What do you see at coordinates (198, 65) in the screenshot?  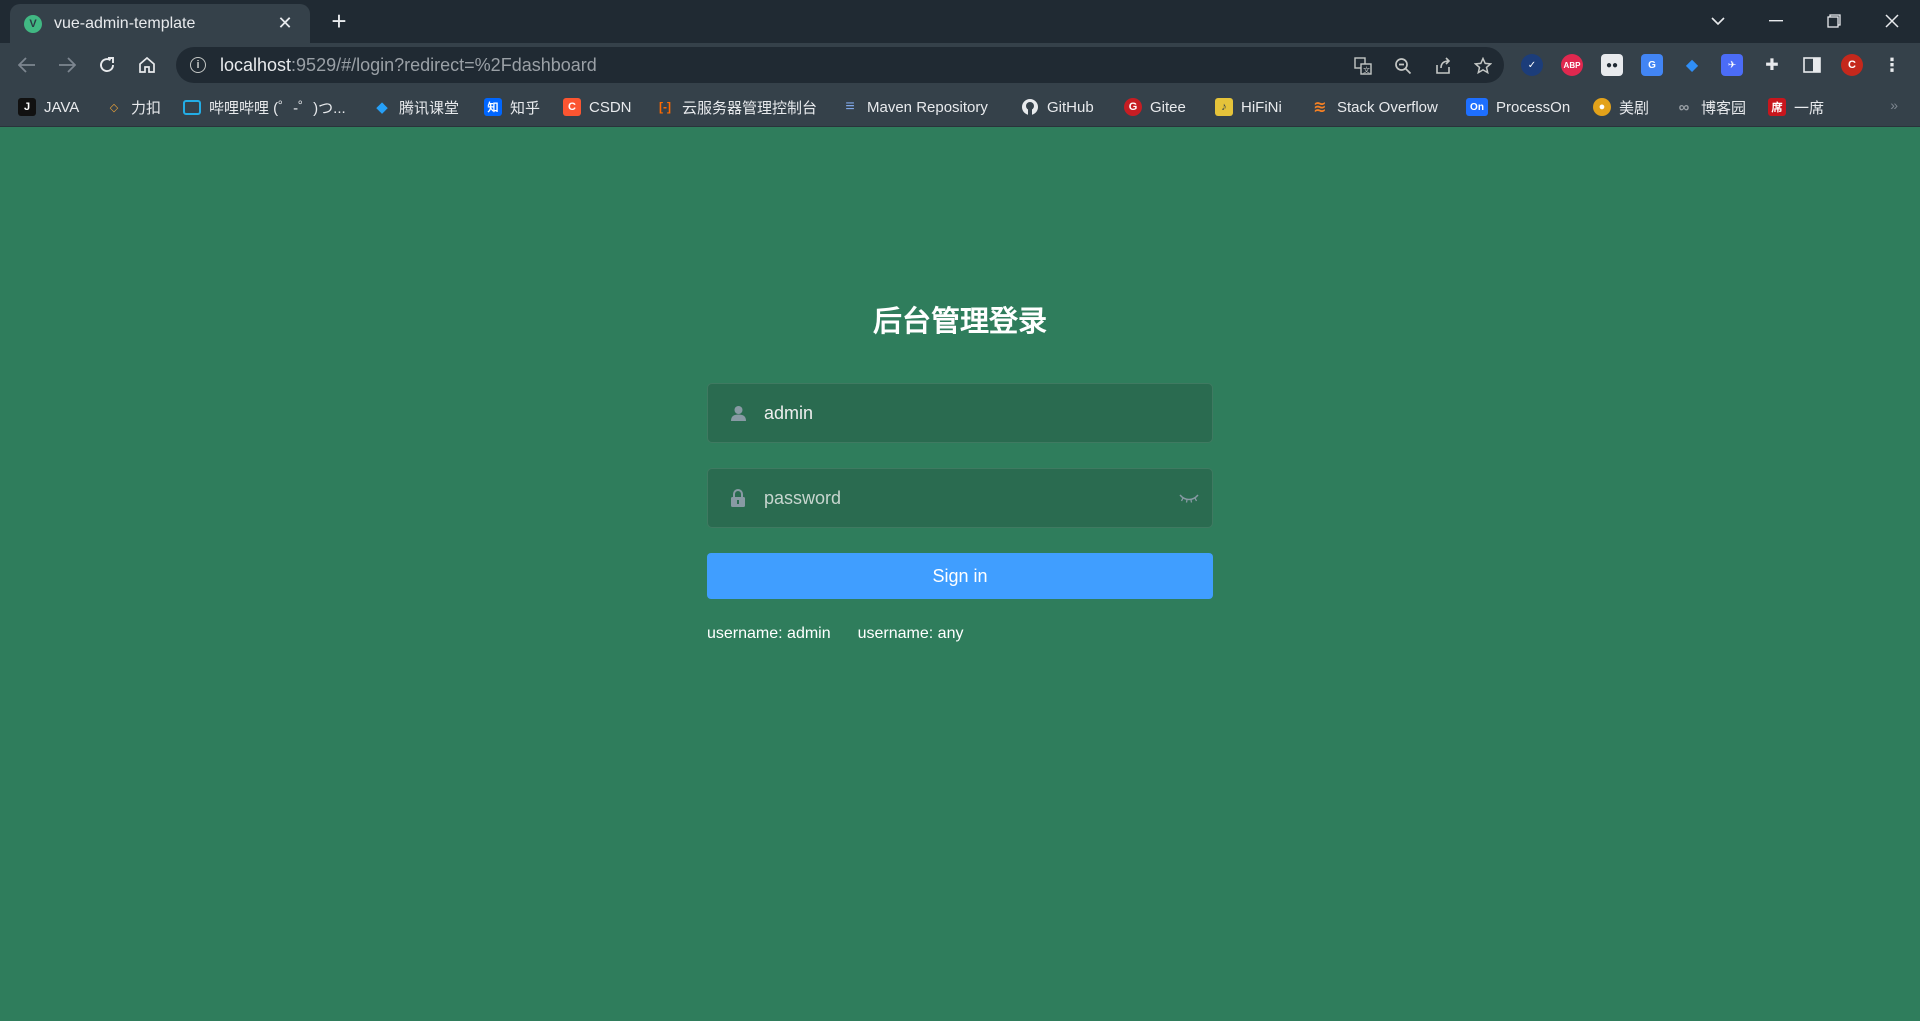 I see `site-info-icon: i` at bounding box center [198, 65].